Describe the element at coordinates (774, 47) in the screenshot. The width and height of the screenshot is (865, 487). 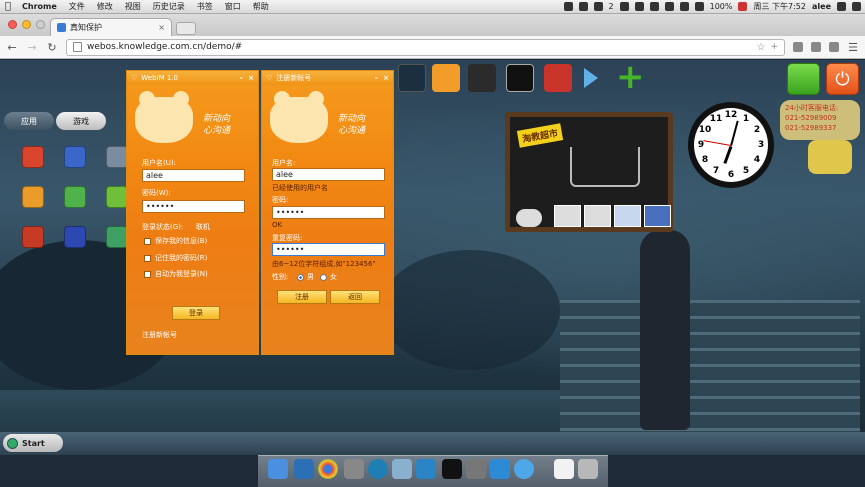
I see `add-icon: +` at that location.